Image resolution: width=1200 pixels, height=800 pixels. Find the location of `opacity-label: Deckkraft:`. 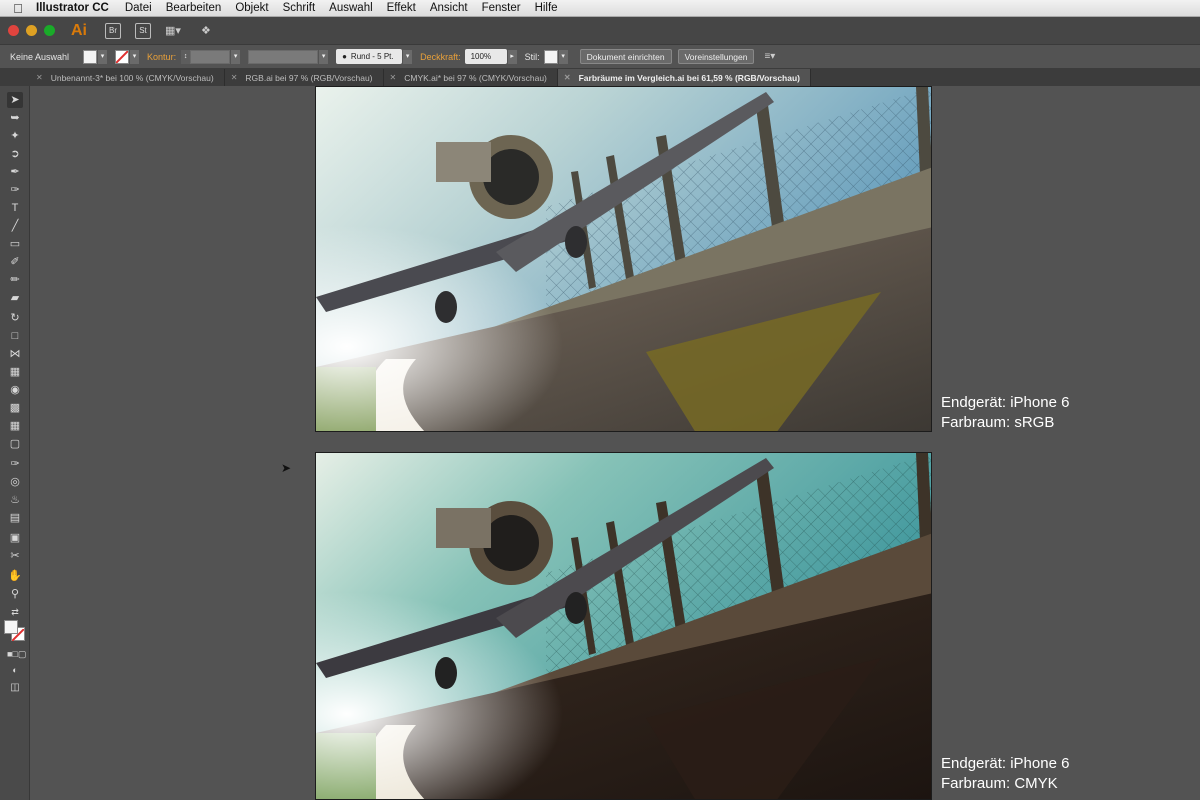

opacity-label: Deckkraft: is located at coordinates (440, 57).